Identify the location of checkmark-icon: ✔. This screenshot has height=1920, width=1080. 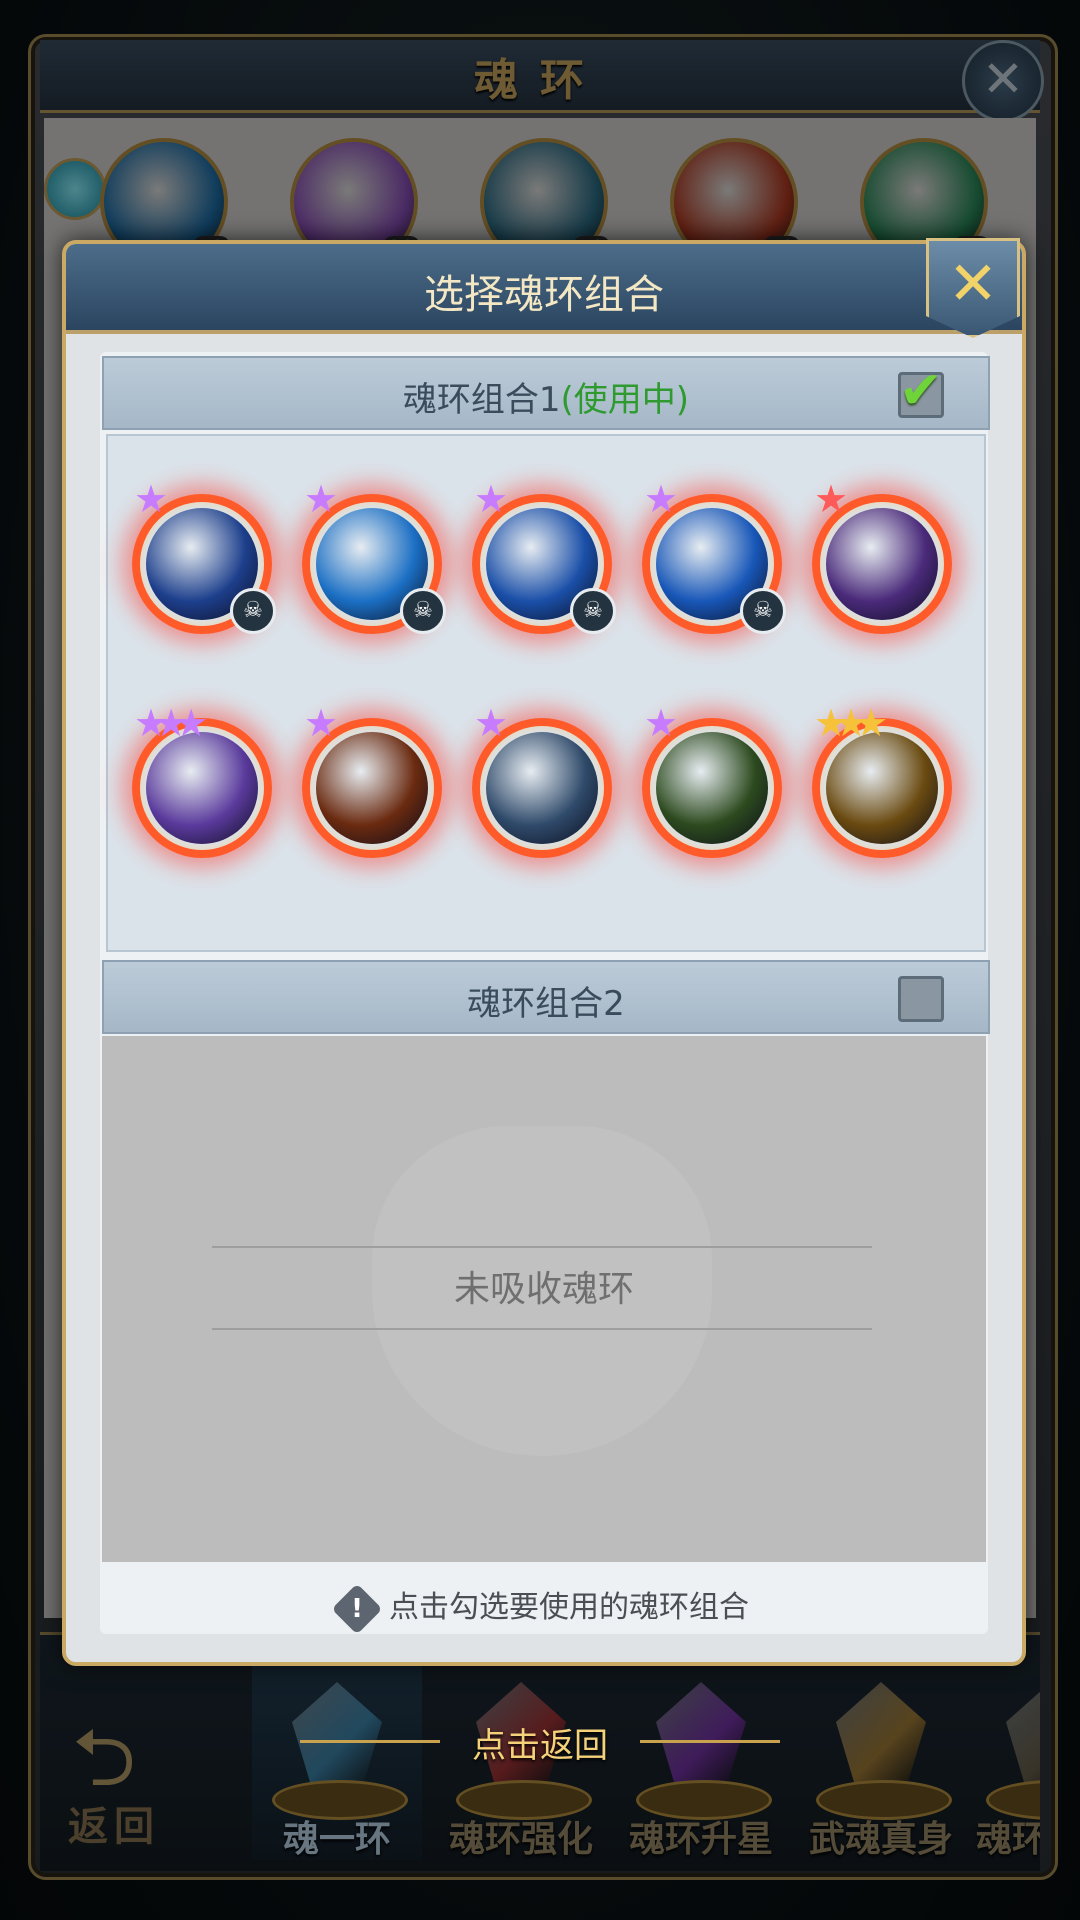
(921, 391).